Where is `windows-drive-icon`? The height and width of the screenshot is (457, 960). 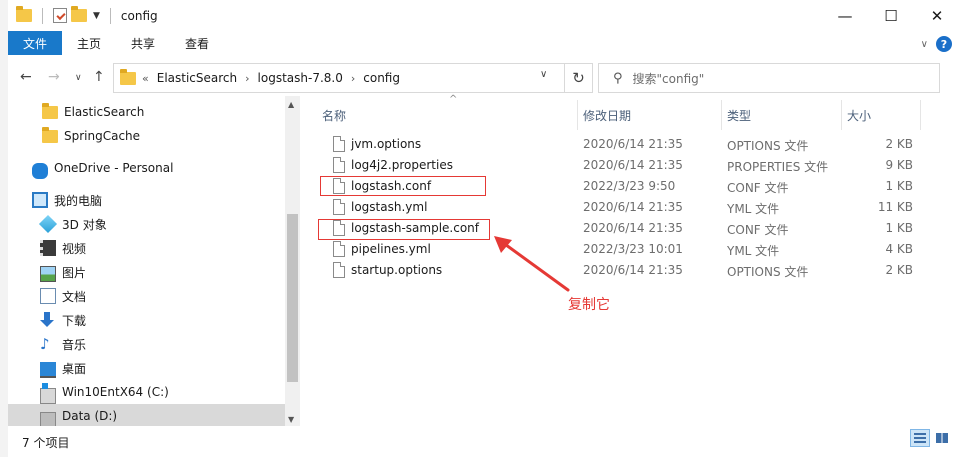
windows-drive-icon is located at coordinates (48, 393).